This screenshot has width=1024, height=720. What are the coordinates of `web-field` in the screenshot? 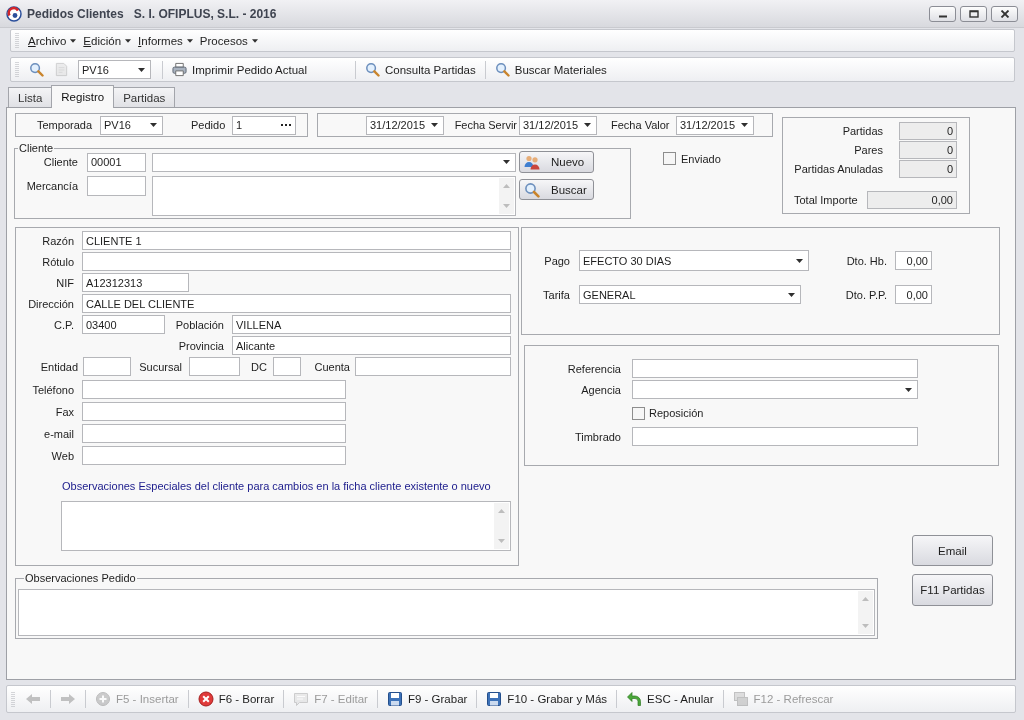 It's located at (214, 455).